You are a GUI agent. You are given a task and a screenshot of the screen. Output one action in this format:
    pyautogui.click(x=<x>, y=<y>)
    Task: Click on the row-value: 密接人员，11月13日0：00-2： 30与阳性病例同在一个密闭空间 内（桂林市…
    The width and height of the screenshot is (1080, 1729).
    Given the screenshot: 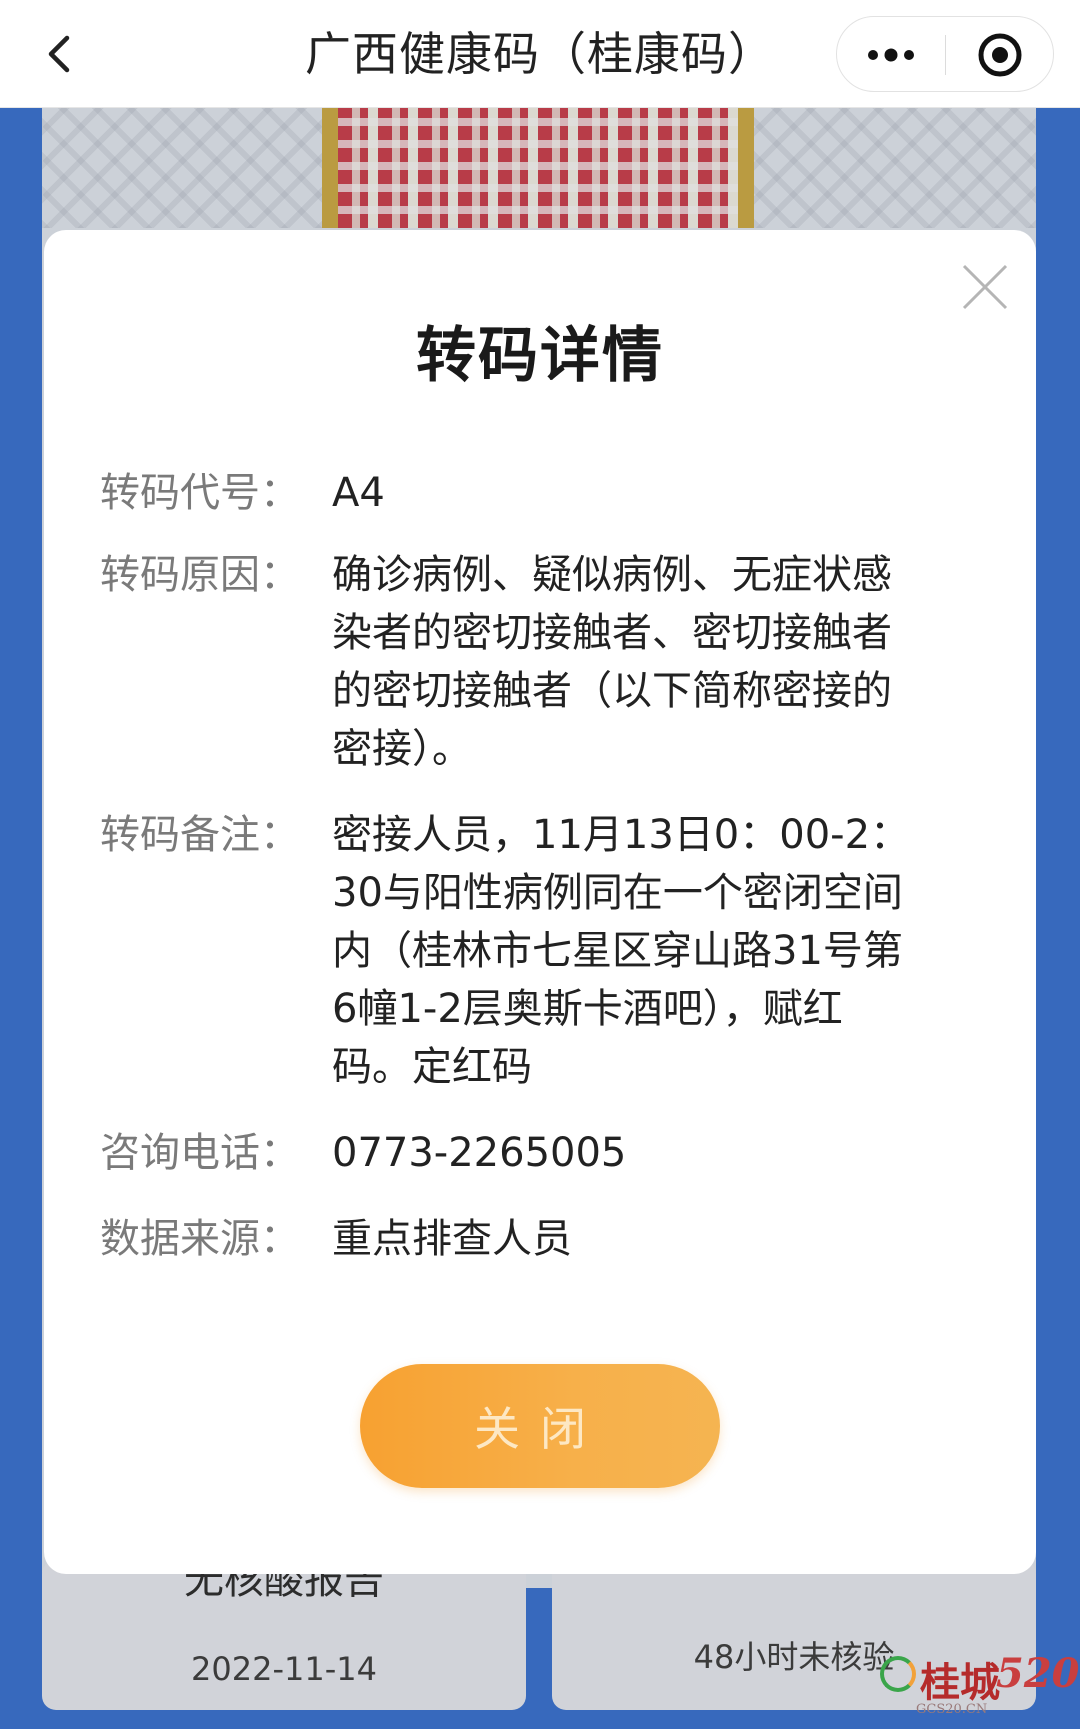 What is the action you would take?
    pyautogui.click(x=621, y=951)
    